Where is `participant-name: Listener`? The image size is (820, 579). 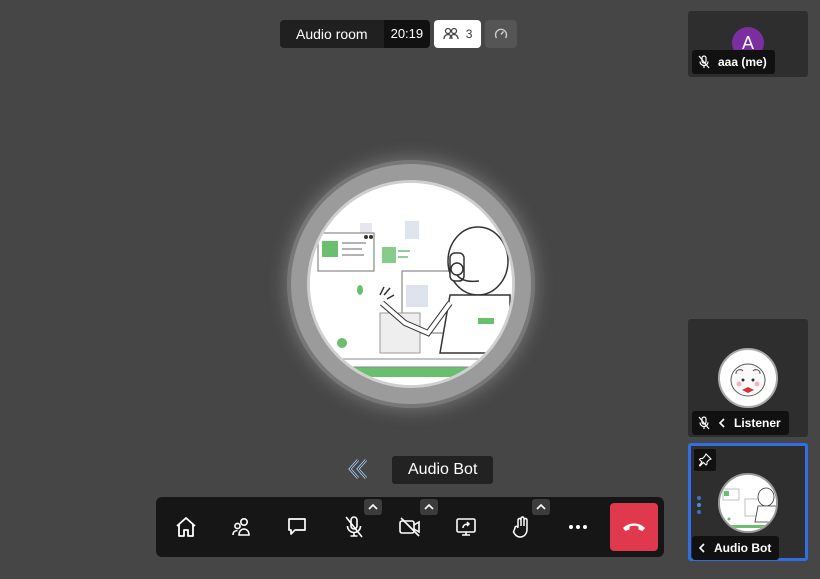 participant-name: Listener is located at coordinates (757, 423).